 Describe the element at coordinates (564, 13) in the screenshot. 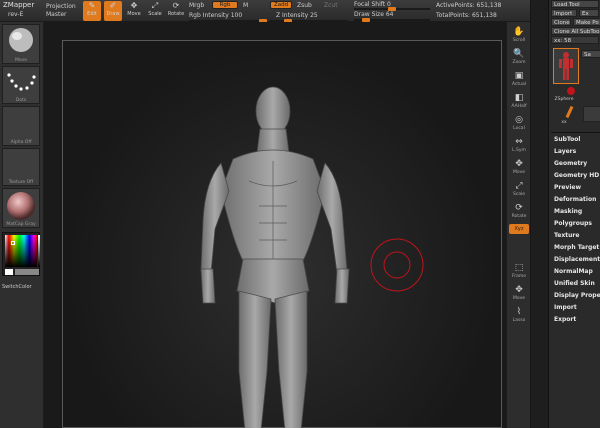

I see `import-button: Import` at that location.